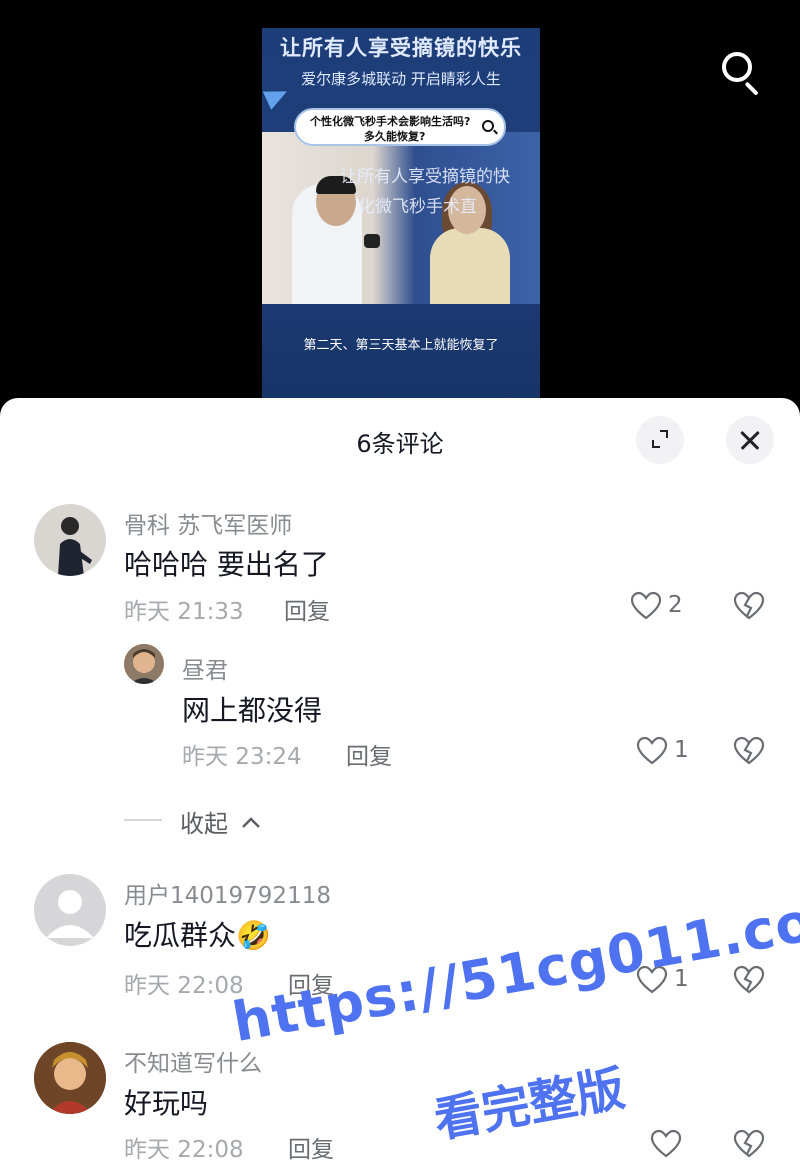 This screenshot has height=1171, width=800. Describe the element at coordinates (401, 345) in the screenshot. I see `video-caption: 第二天、第三天基本上就能恢复了` at that location.